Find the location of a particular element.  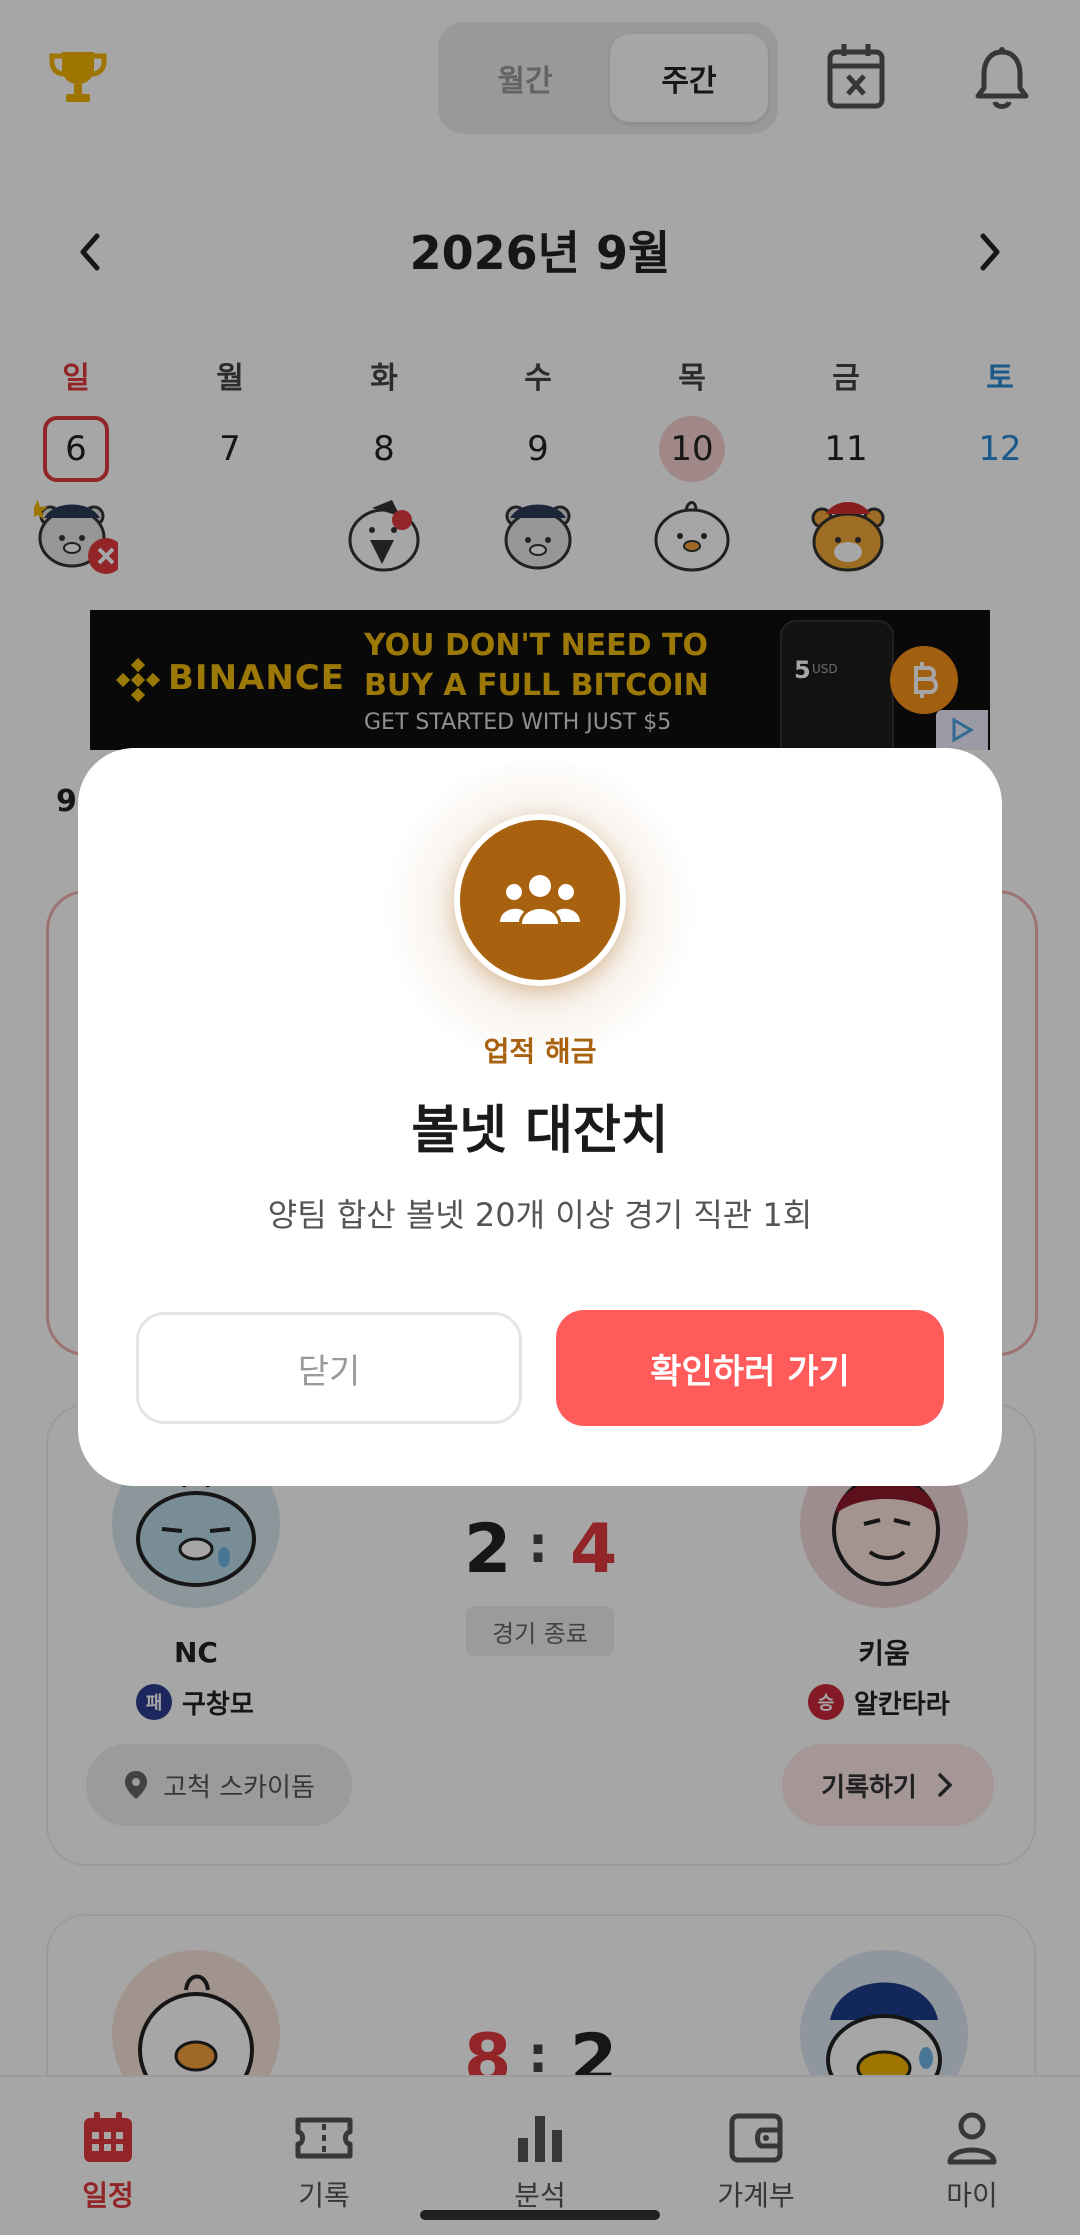

achievement-badge is located at coordinates (540, 900).